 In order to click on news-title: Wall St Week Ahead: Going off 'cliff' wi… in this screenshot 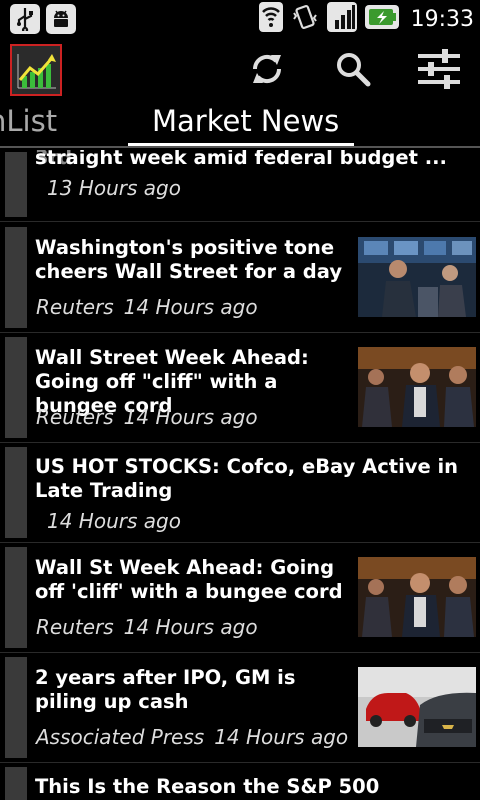, I will do `click(189, 579)`.